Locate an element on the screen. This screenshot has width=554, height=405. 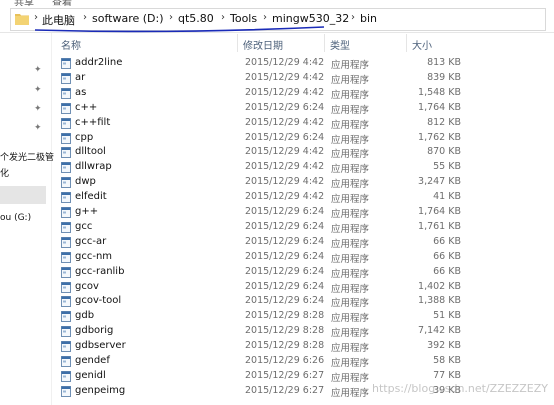
file-name: gcc-ranlib is located at coordinates (99, 271).